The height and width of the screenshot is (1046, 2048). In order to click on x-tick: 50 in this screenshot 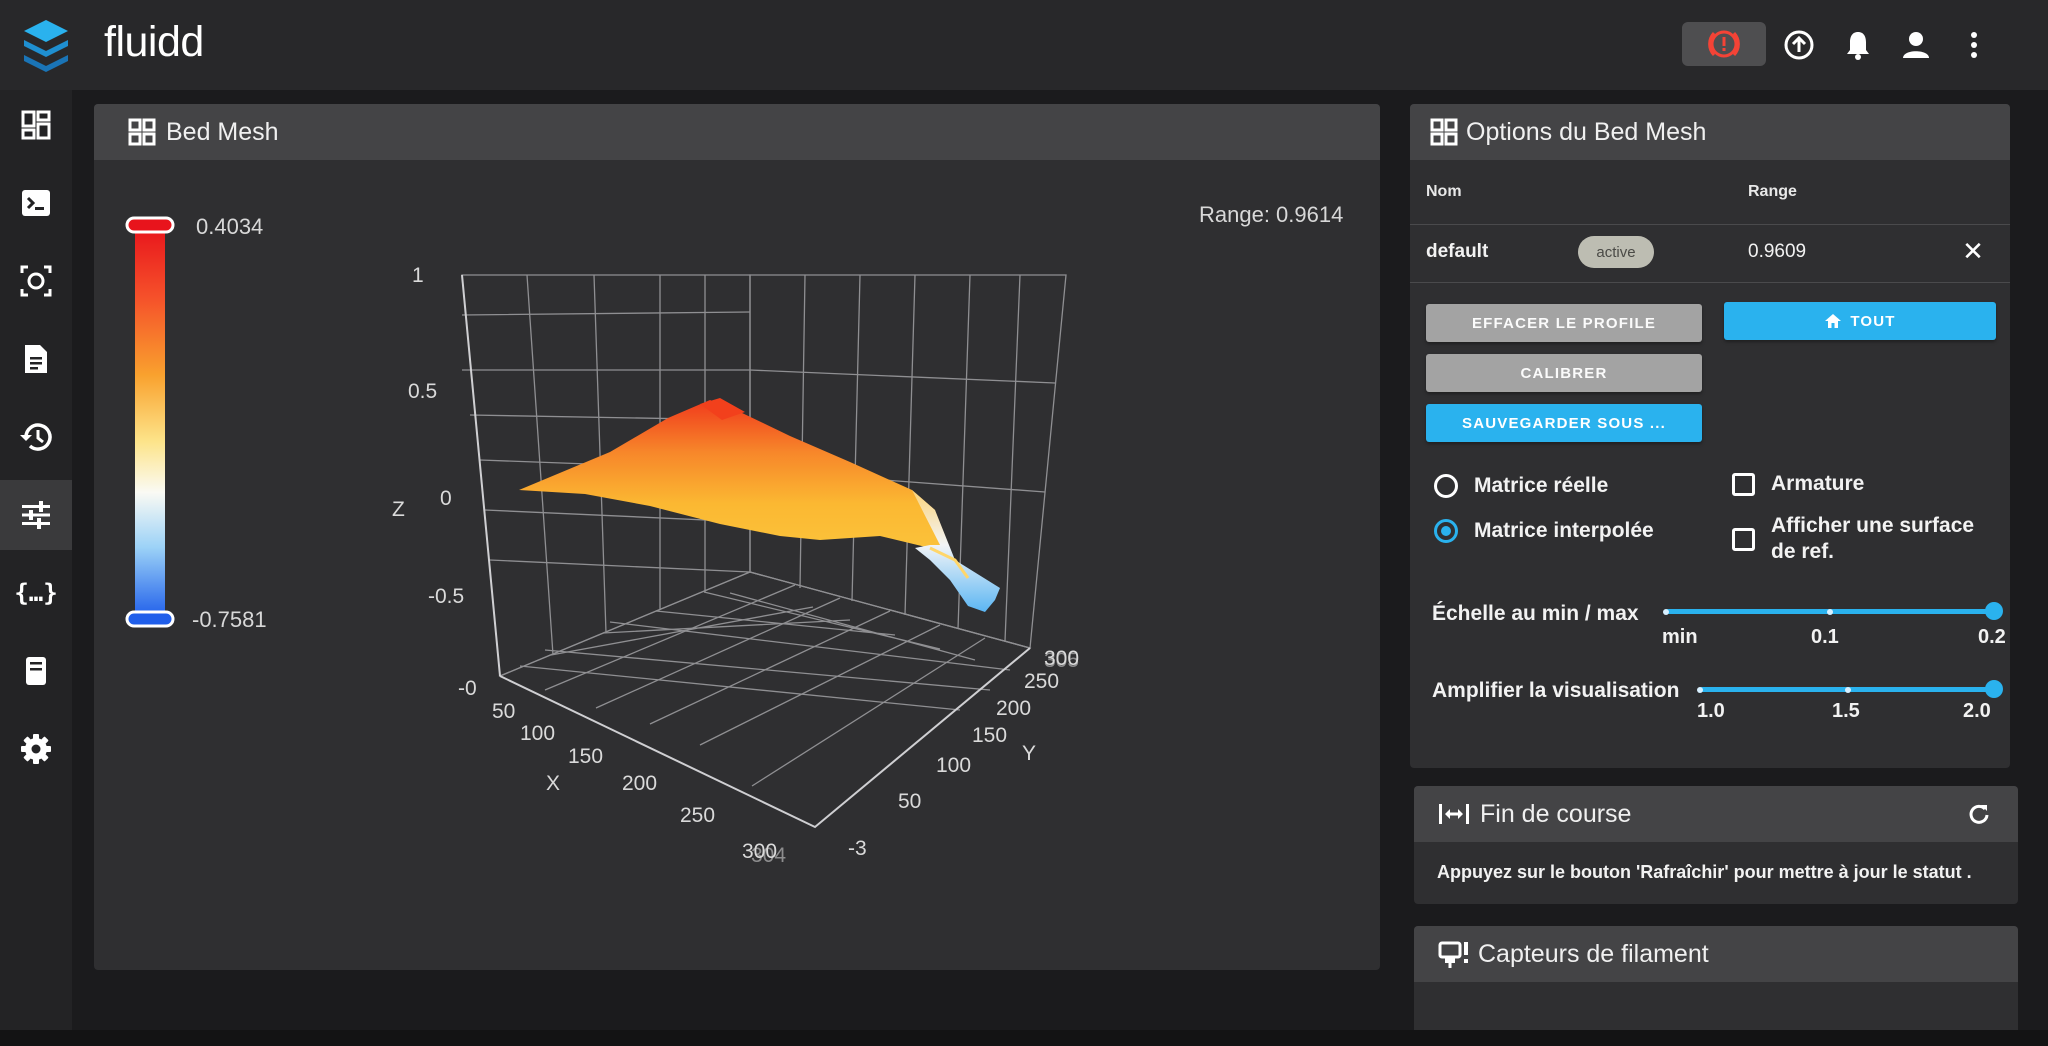, I will do `click(503, 711)`.